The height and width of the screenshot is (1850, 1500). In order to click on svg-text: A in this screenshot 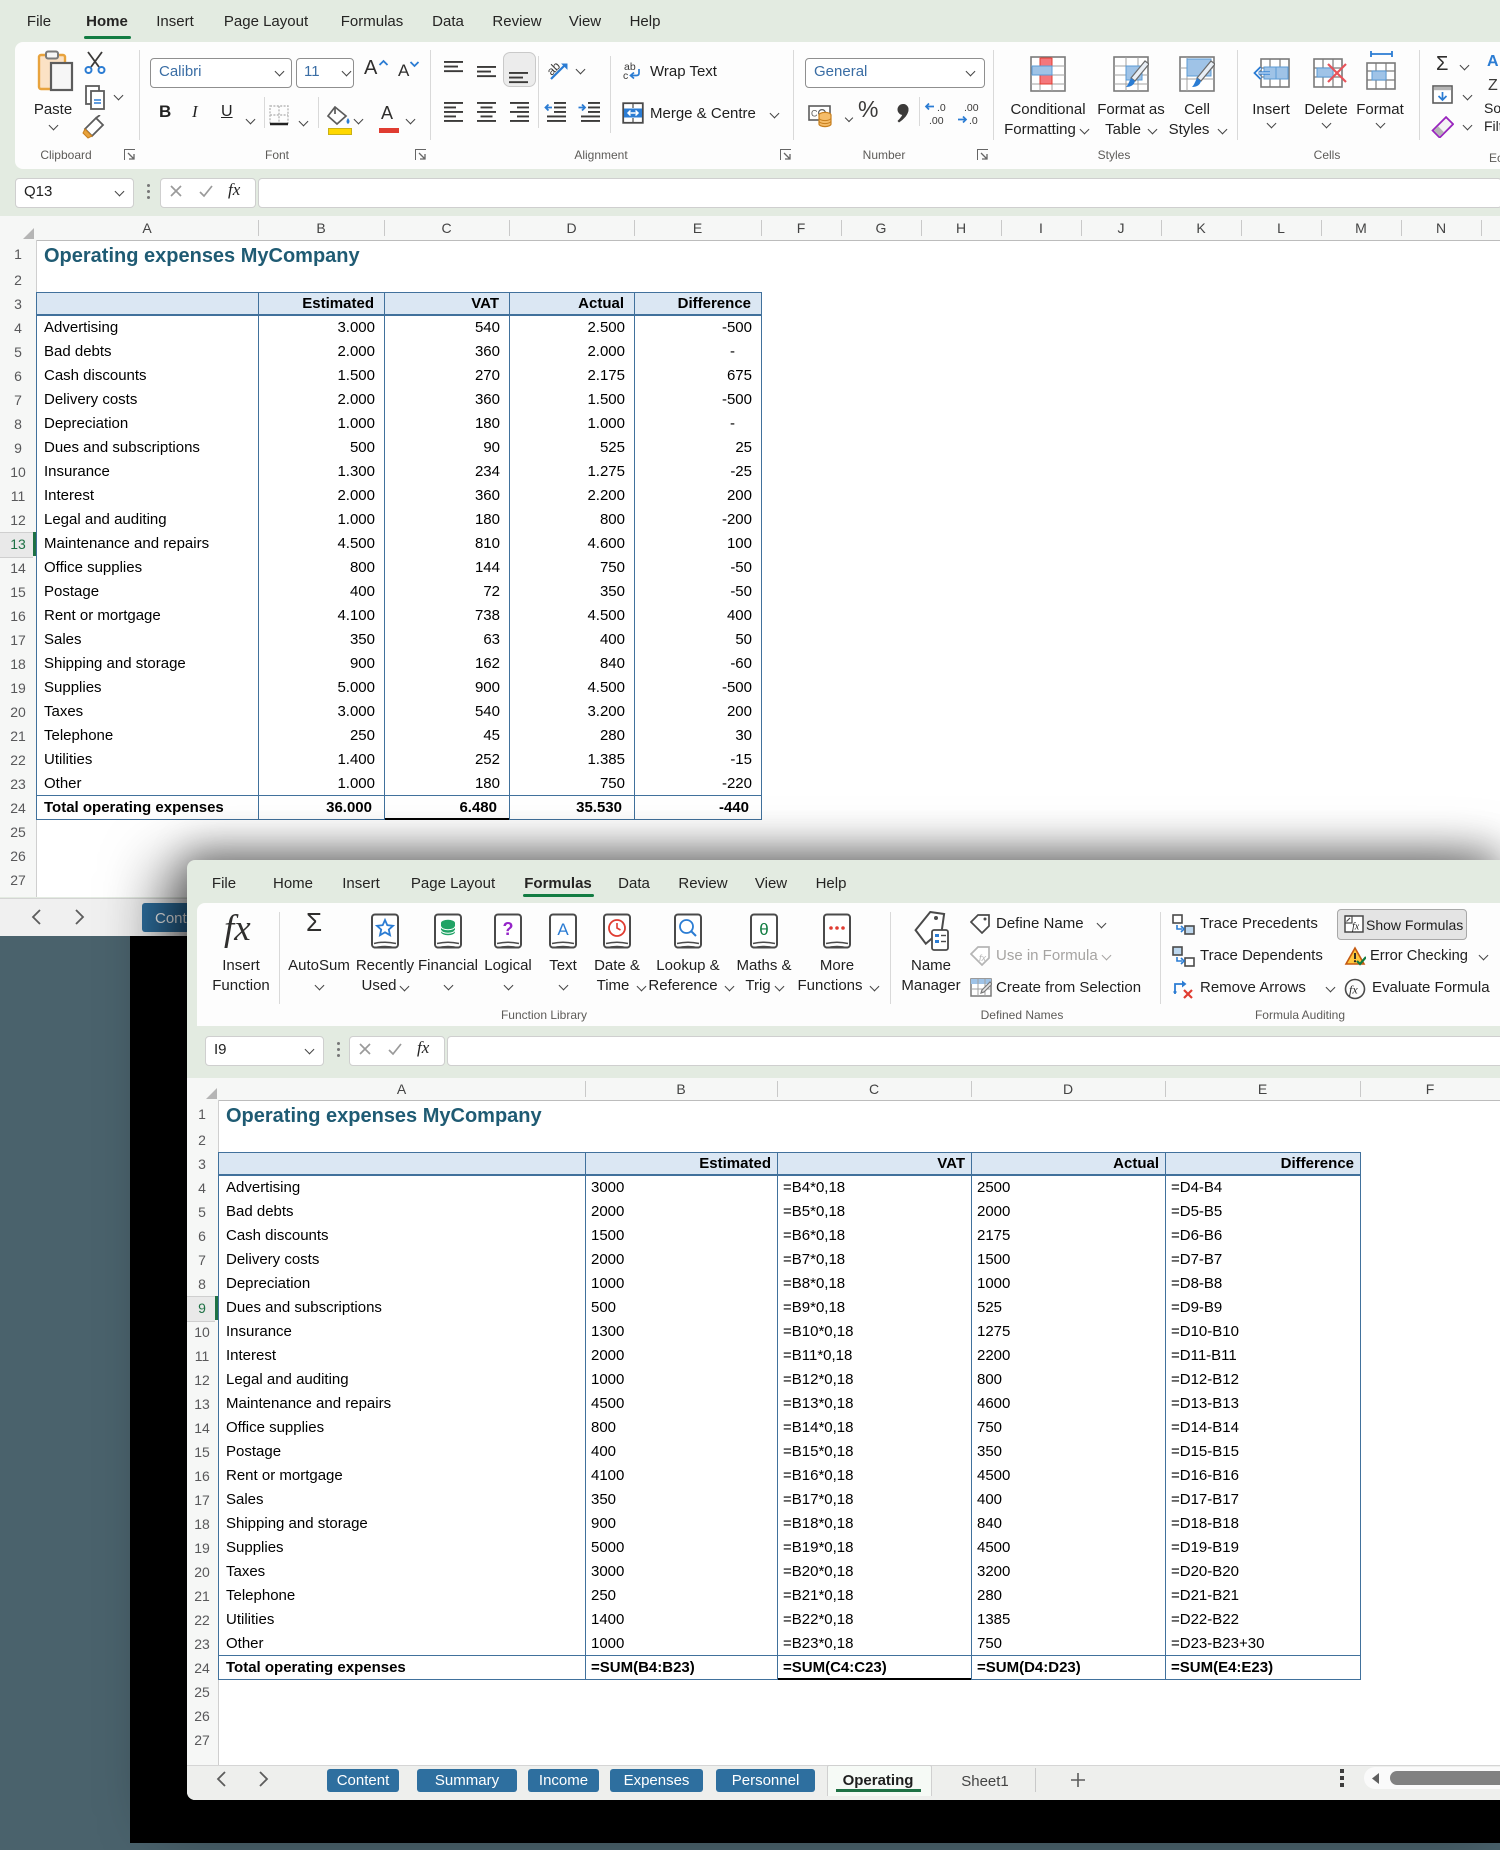, I will do `click(563, 929)`.